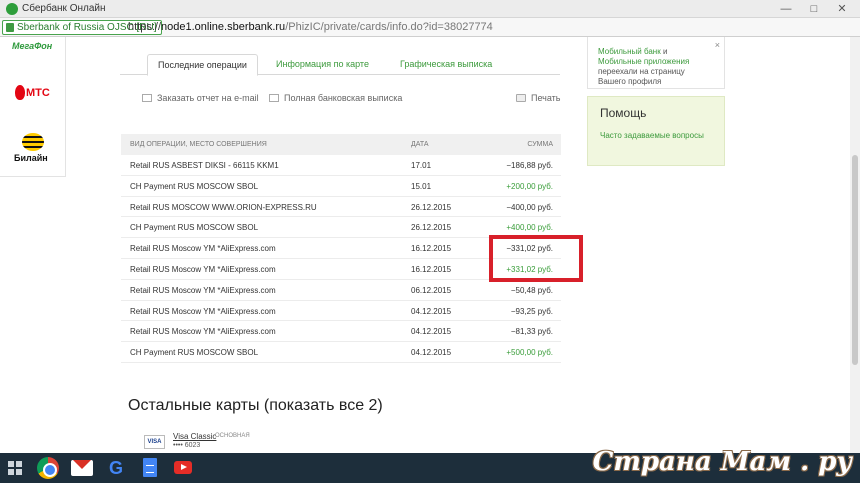 The width and height of the screenshot is (860, 483). I want to click on megafon-ad: МегаФон, so click(32, 46).